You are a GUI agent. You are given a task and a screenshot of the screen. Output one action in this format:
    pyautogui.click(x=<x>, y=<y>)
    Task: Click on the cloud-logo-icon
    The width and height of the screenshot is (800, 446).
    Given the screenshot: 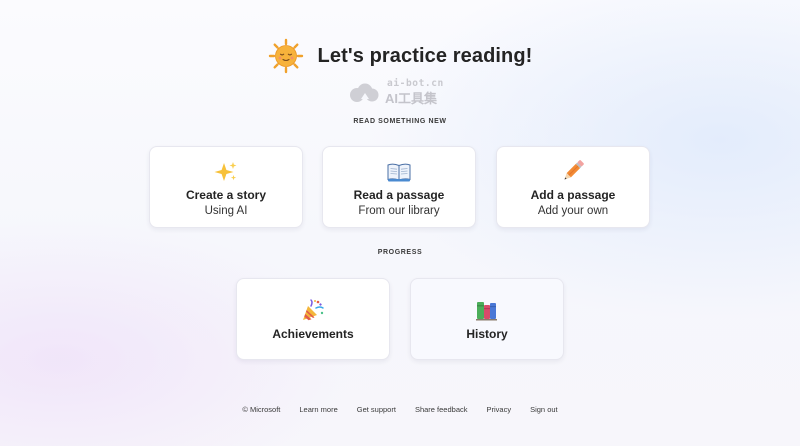 What is the action you would take?
    pyautogui.click(x=364, y=92)
    